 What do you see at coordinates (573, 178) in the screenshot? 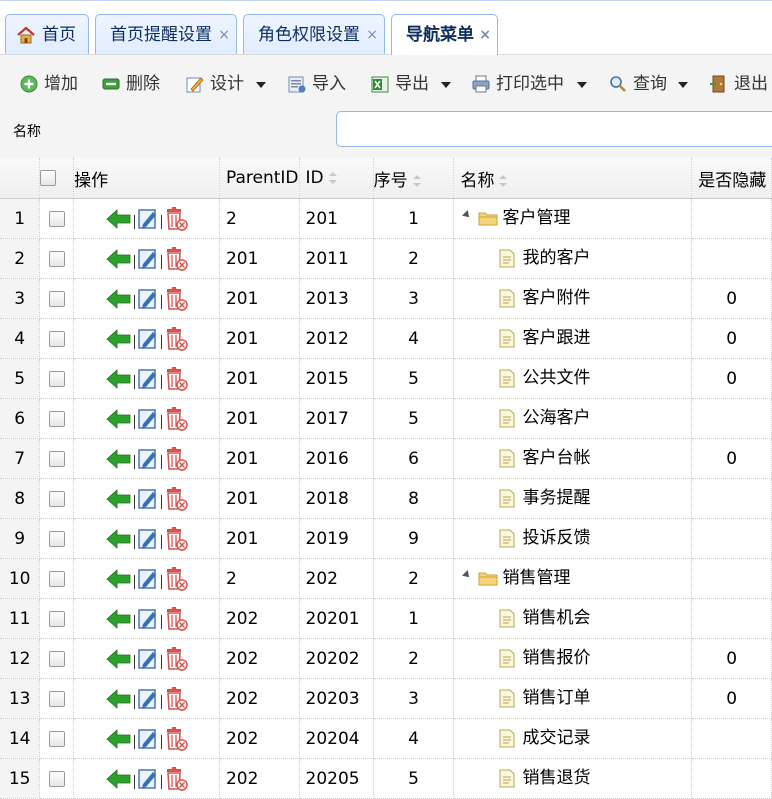
I see `name-column-header: 名称` at bounding box center [573, 178].